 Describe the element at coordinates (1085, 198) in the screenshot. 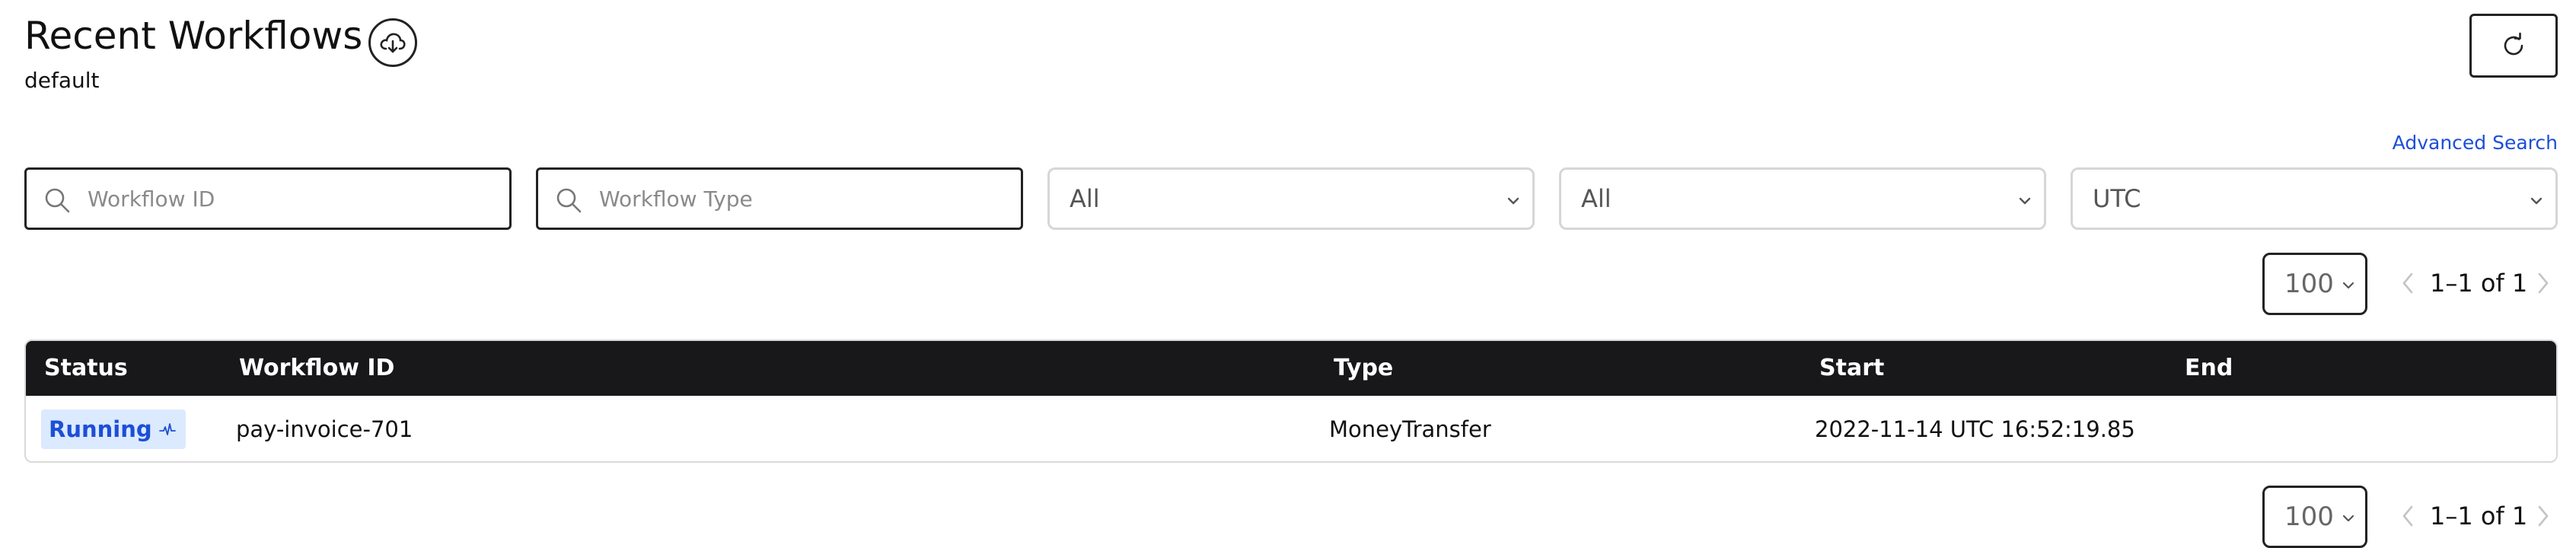

I see `status-select-value: All` at that location.